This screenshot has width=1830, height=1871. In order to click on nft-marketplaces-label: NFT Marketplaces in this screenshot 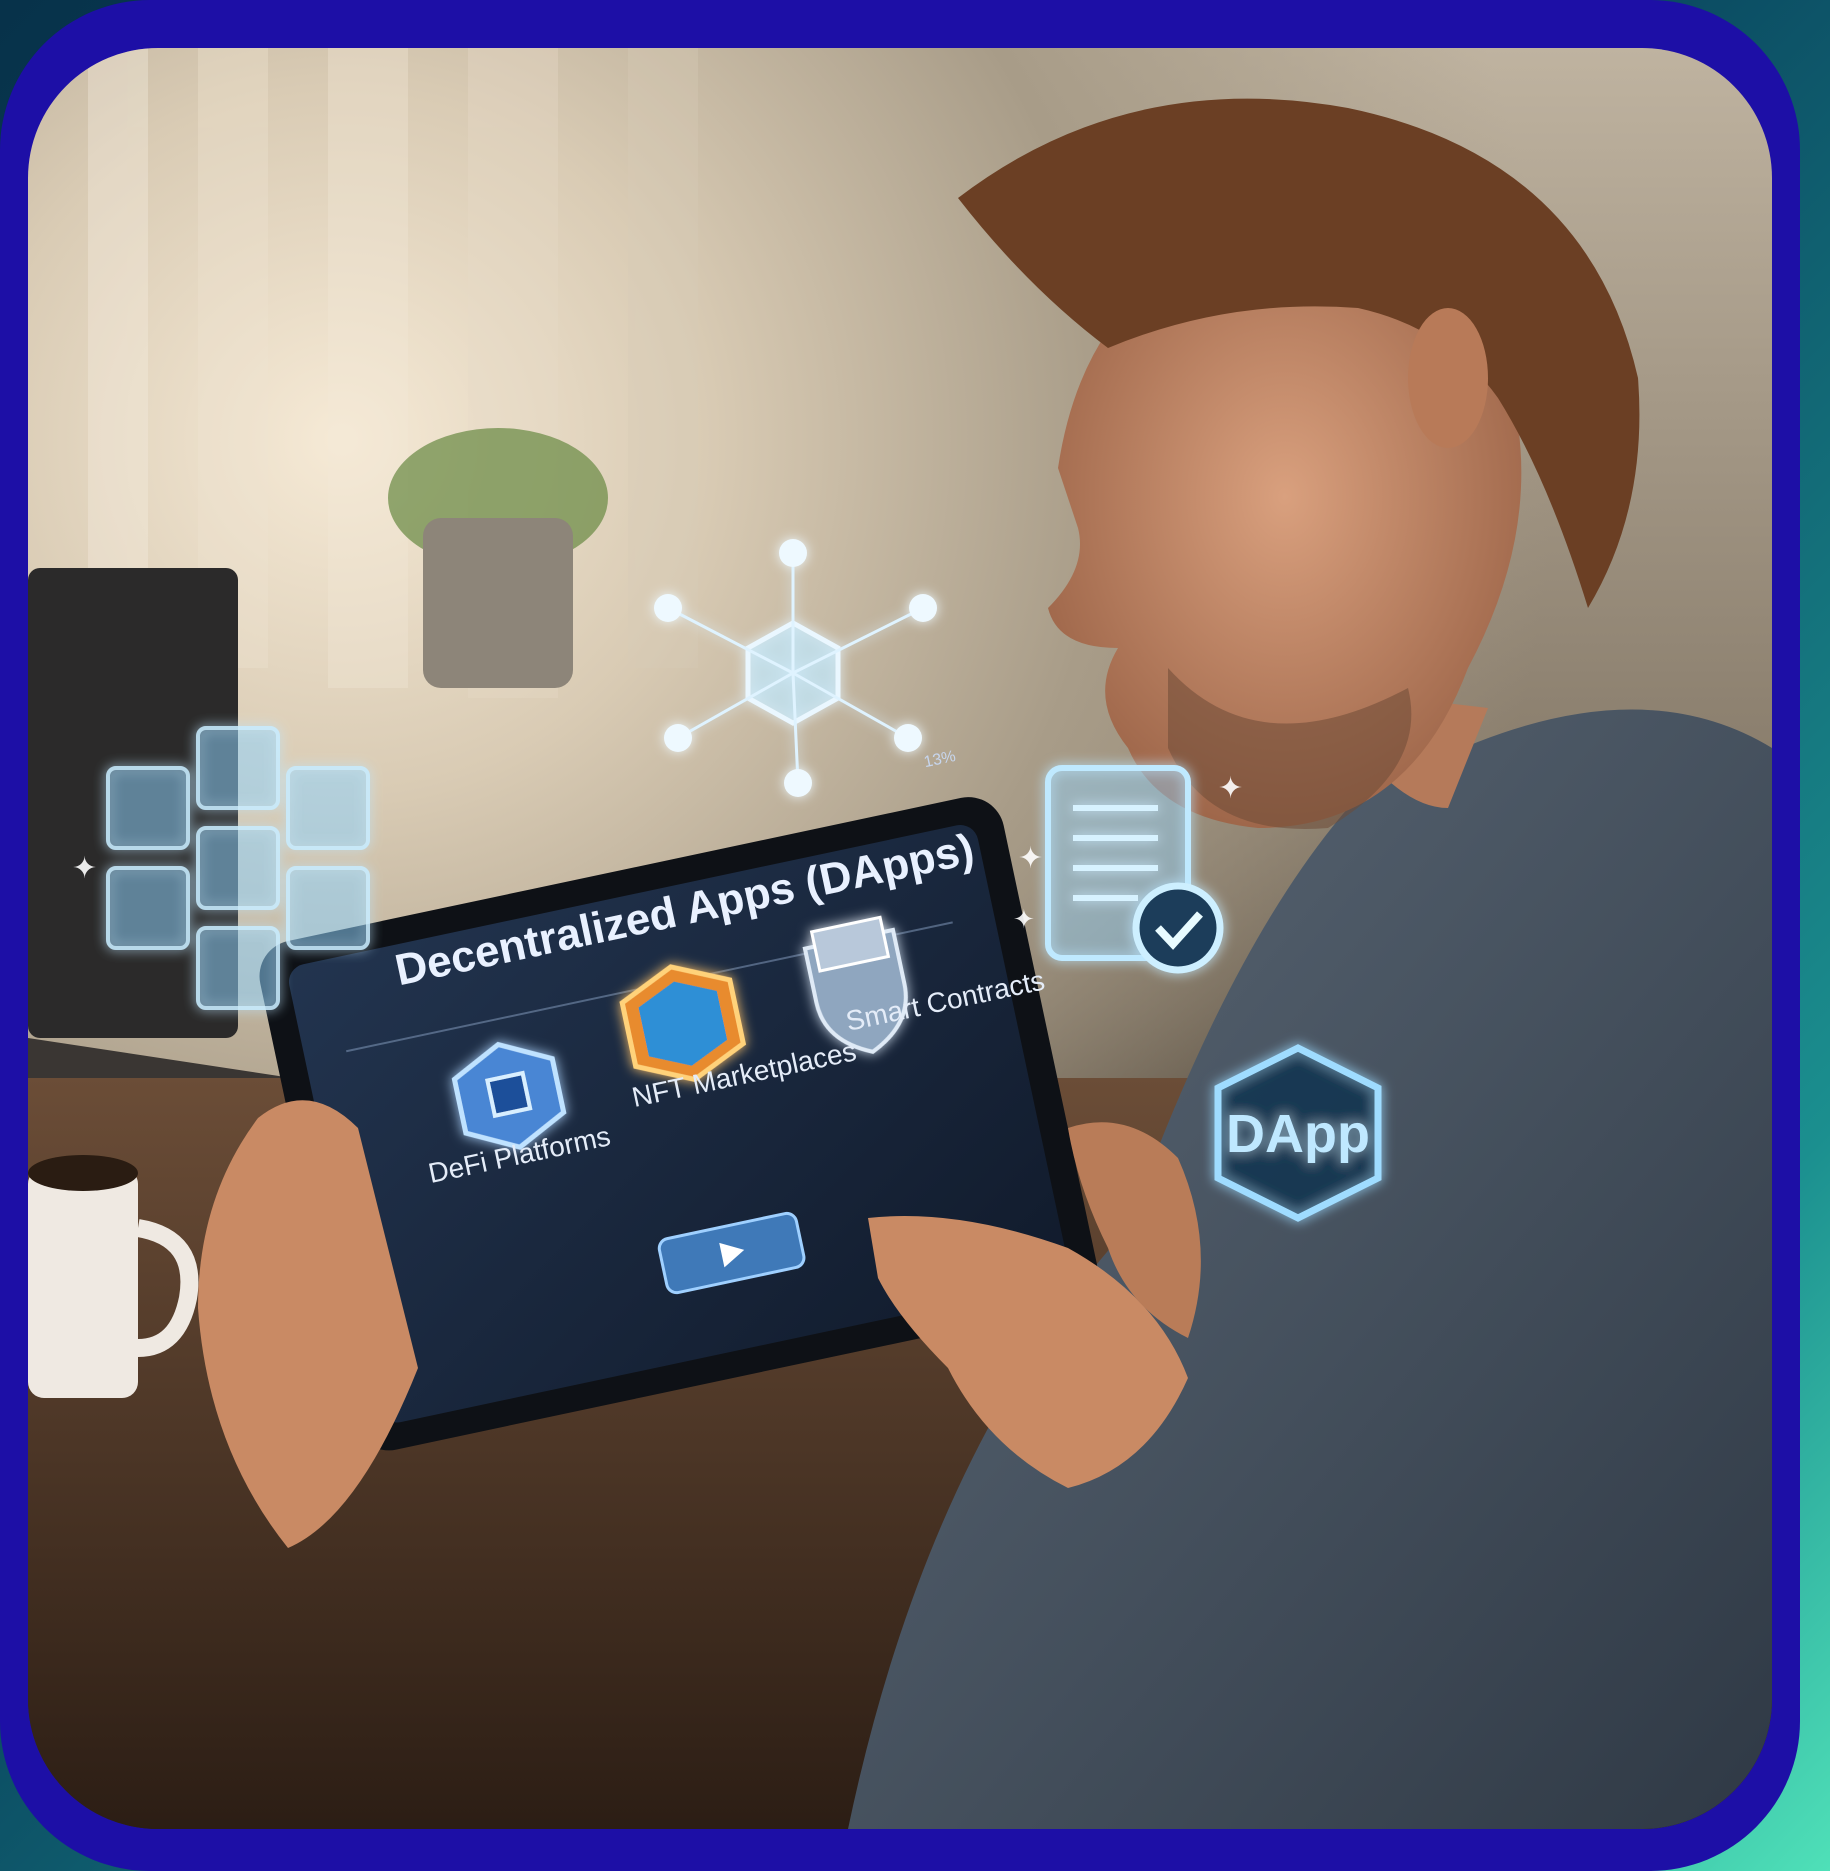, I will do `click(744, 1074)`.